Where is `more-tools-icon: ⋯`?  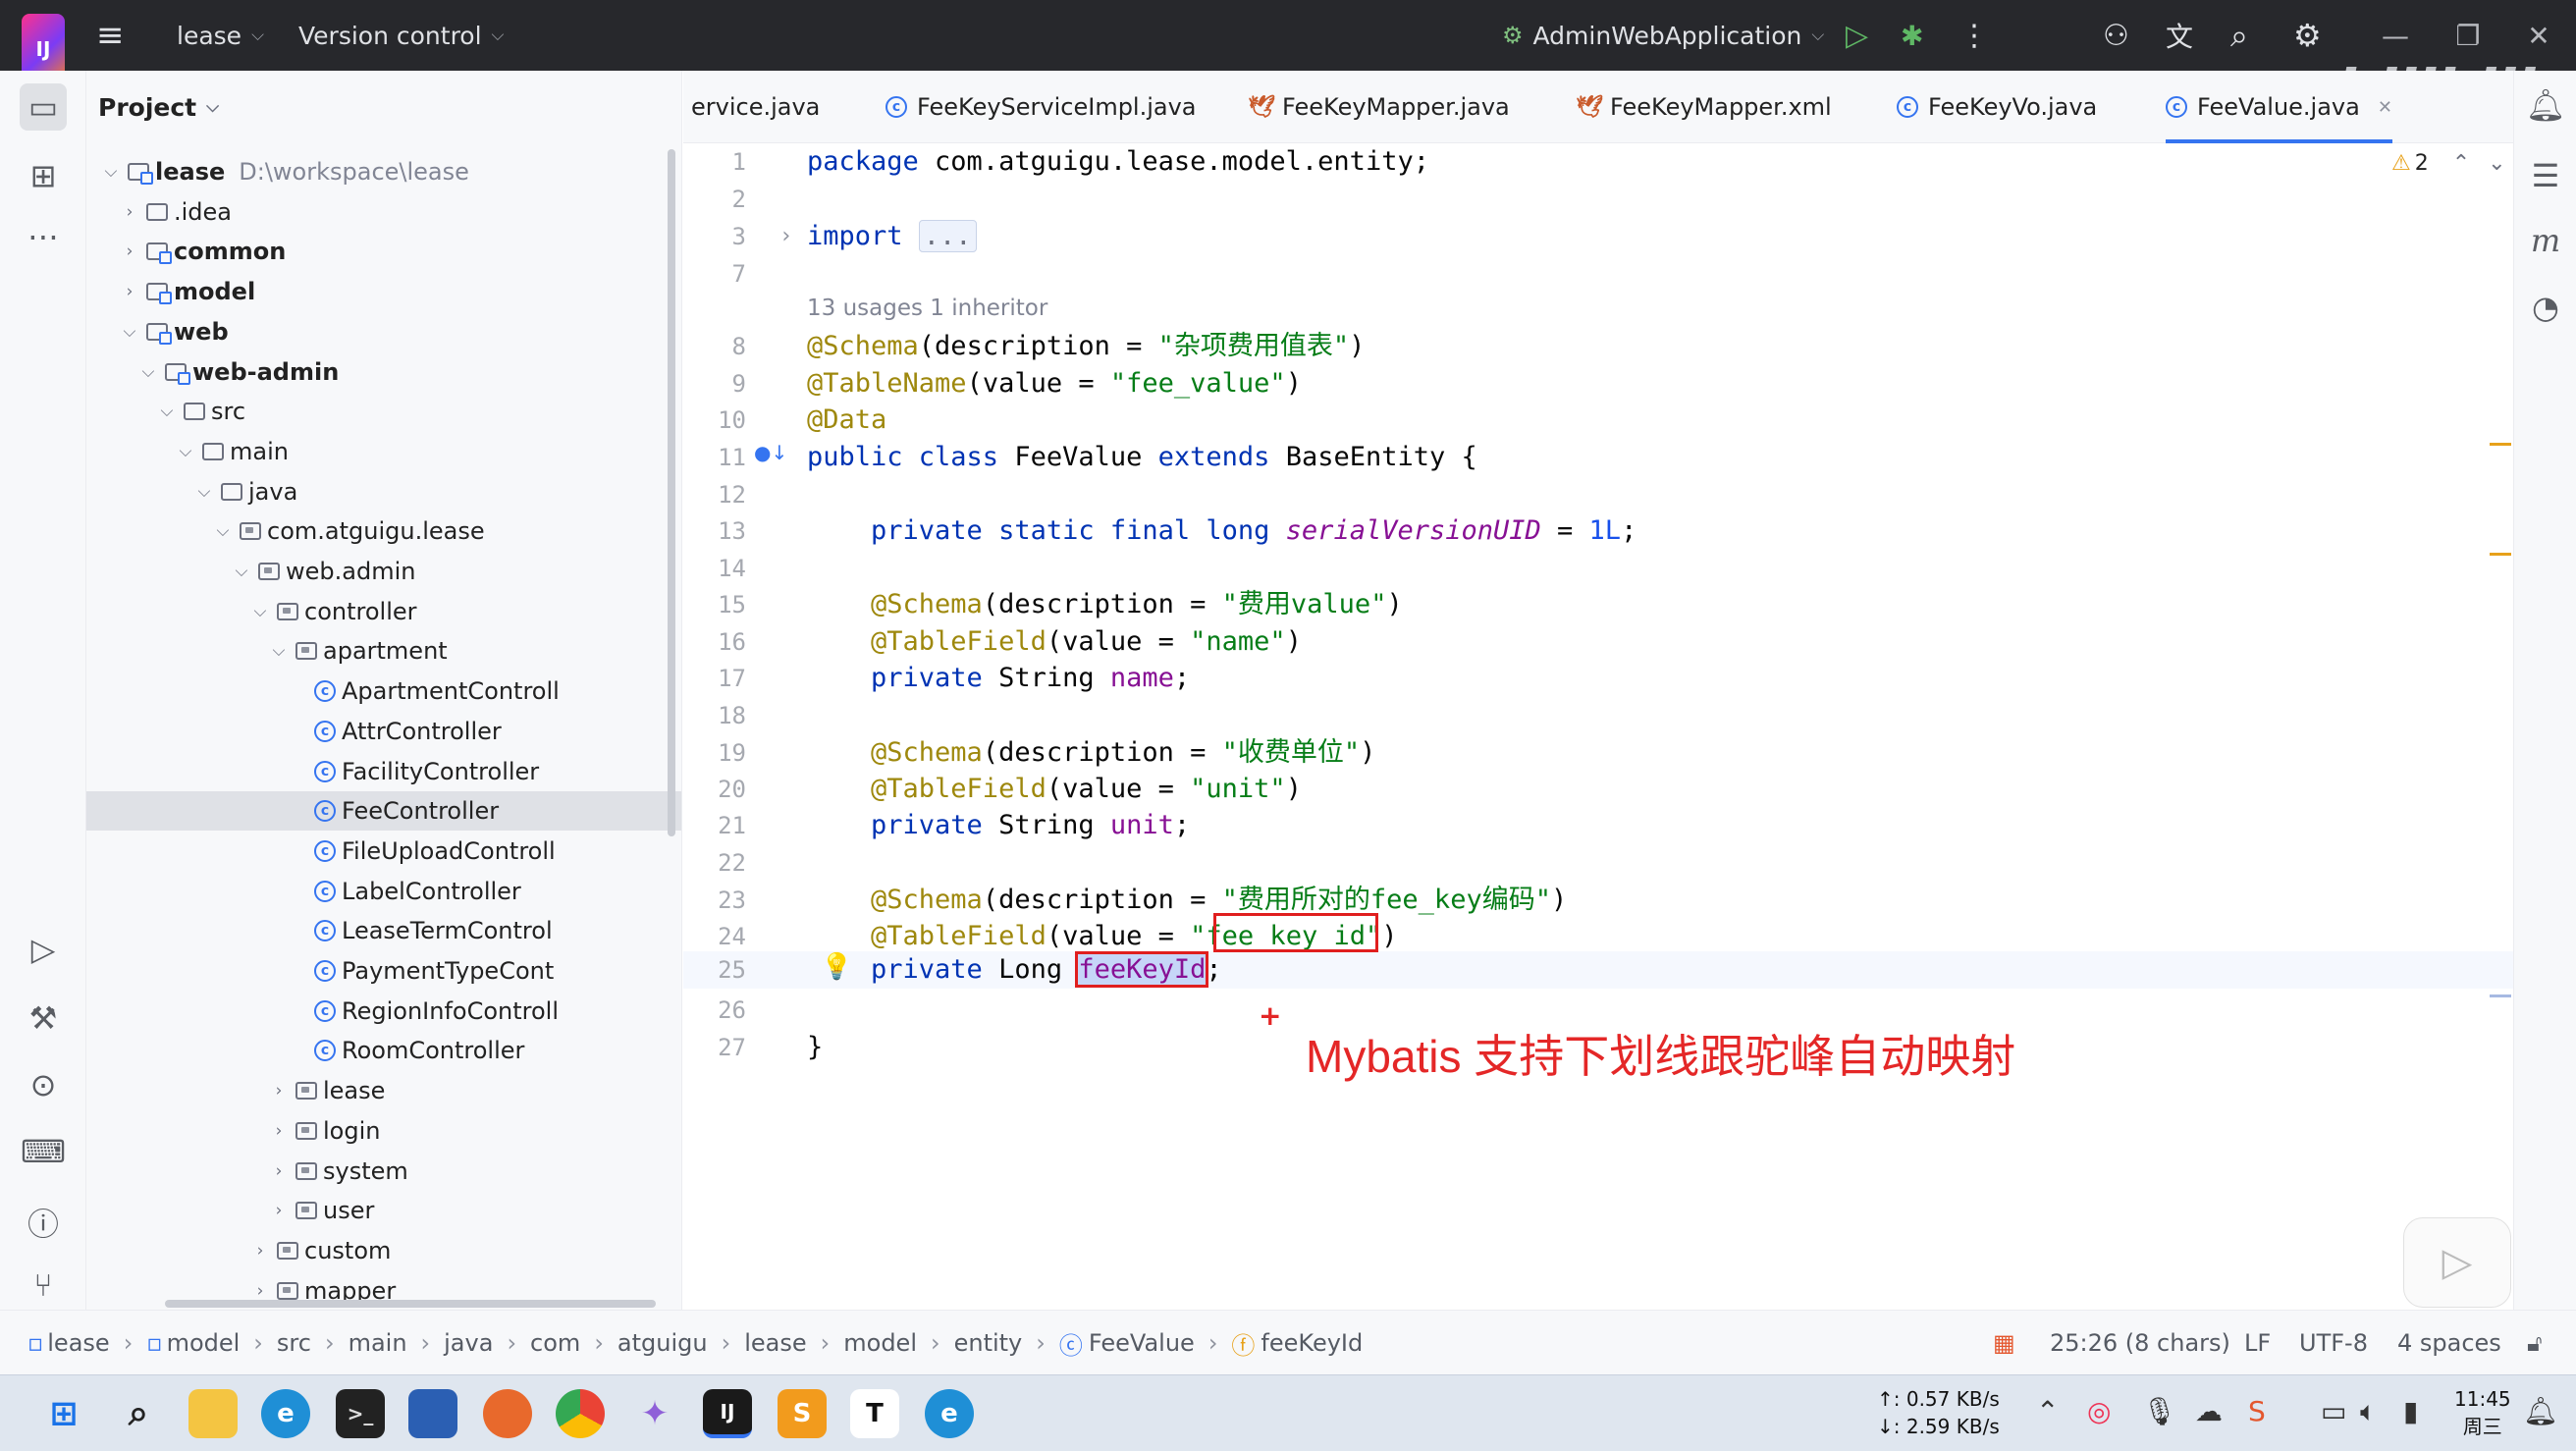
more-tools-icon: ⋯ is located at coordinates (43, 237).